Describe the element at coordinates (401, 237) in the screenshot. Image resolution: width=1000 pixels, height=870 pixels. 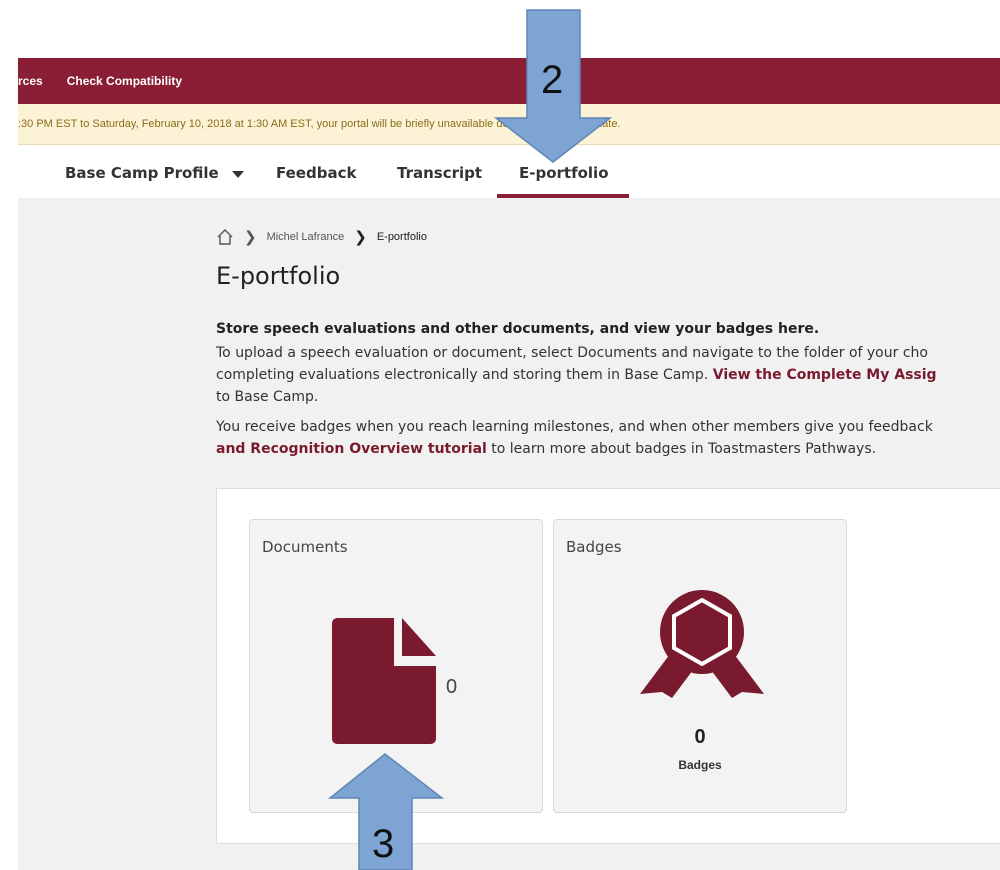
I see `breadcrumb-item-current: E-portfolio` at that location.